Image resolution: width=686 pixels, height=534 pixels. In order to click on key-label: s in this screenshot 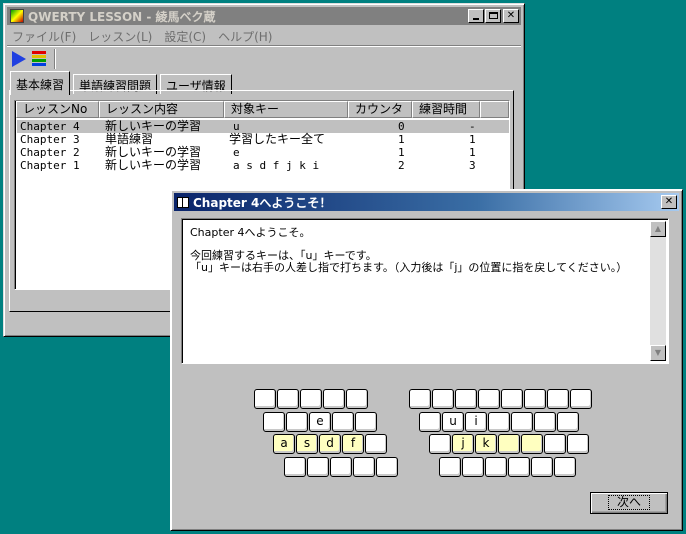, I will do `click(307, 443)`.